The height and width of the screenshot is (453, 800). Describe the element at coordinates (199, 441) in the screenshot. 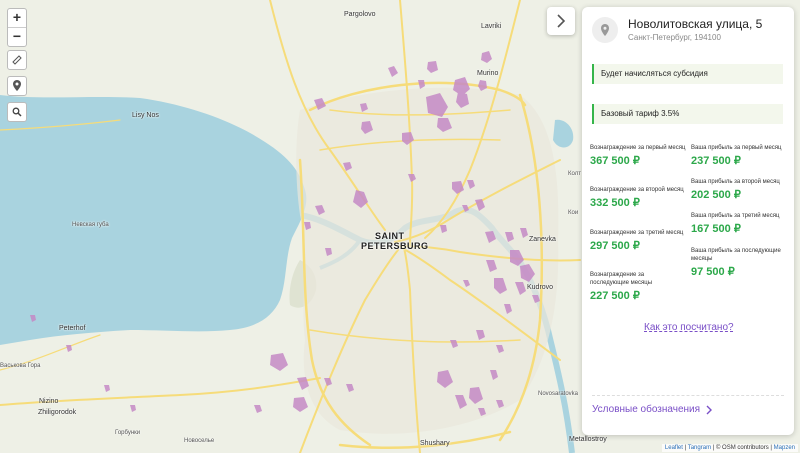

I see `map-label-novoselye: Новоселье` at that location.